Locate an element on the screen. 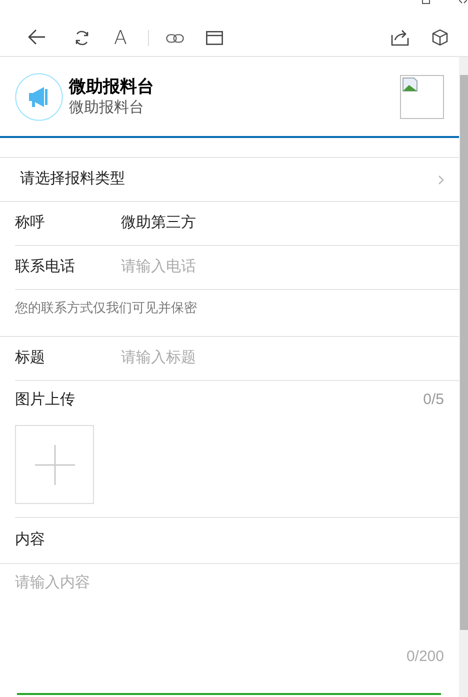 The height and width of the screenshot is (697, 468). privacy-note: 您的联系方式仅我们可见并保密 is located at coordinates (106, 307).